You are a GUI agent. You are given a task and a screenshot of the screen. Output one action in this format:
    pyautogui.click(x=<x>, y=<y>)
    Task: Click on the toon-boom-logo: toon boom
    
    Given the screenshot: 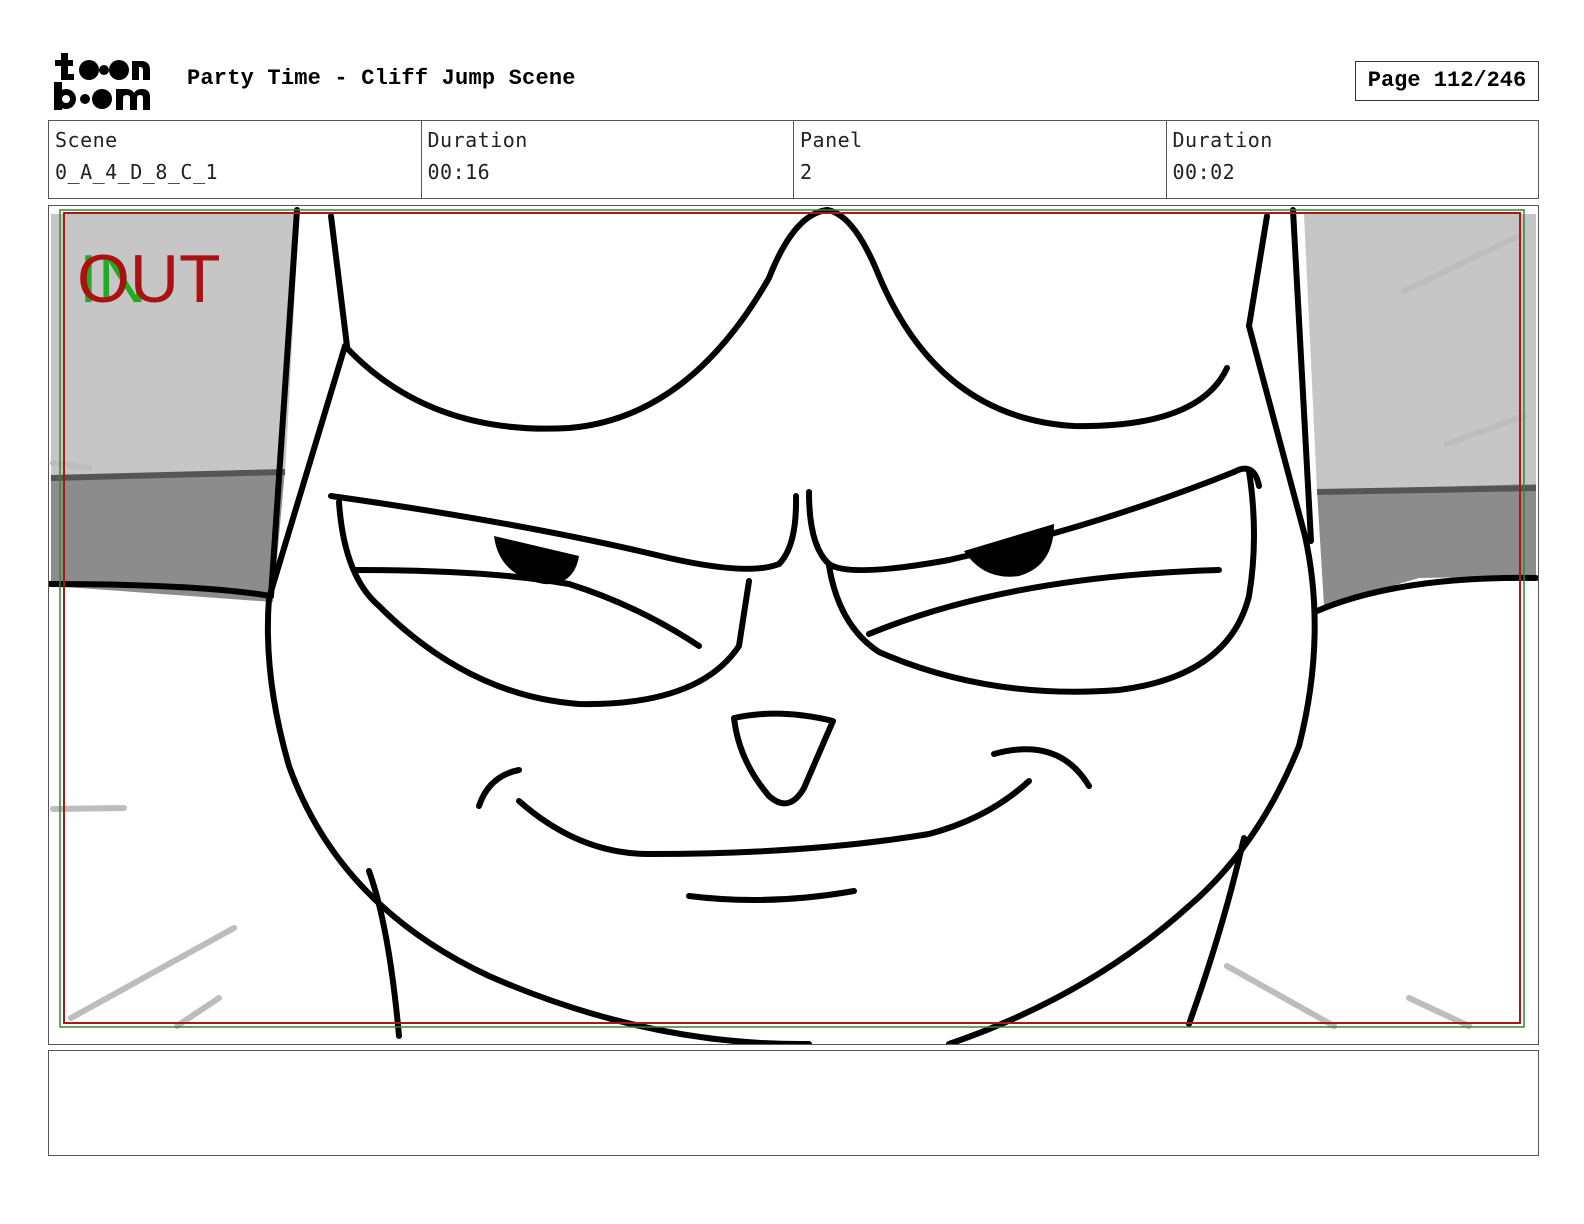 What is the action you would take?
    pyautogui.click(x=108, y=81)
    